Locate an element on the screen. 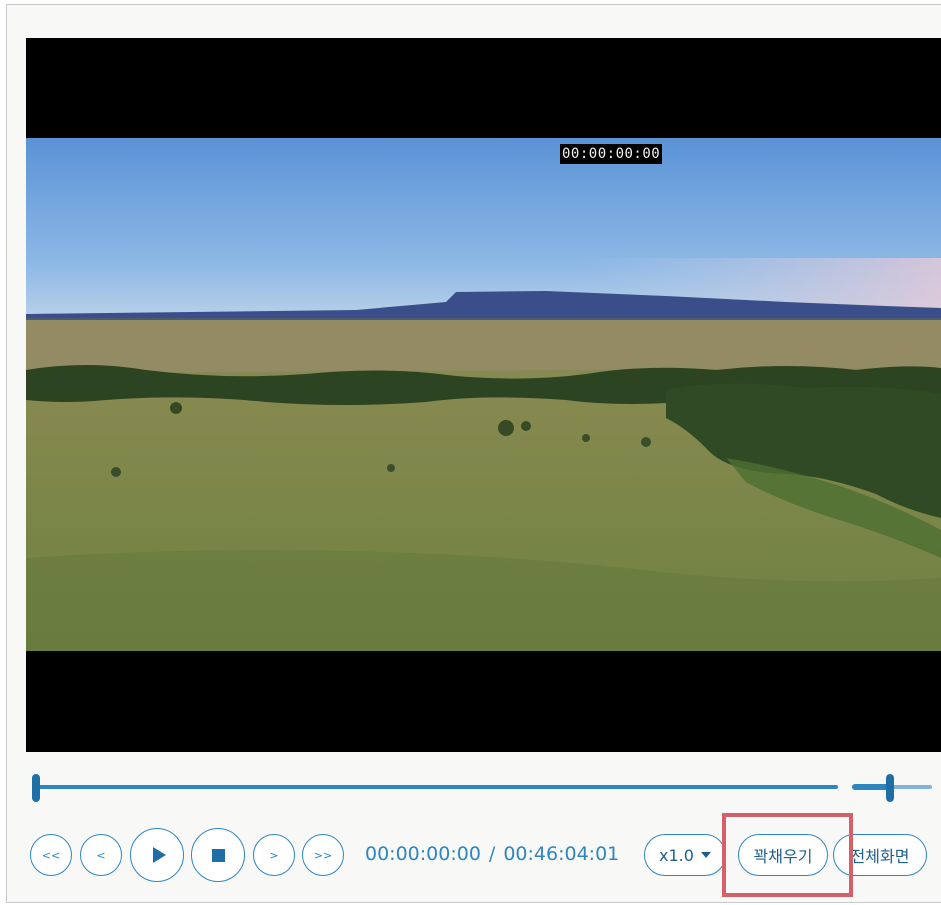 The image size is (941, 905). play-button is located at coordinates (157, 855).